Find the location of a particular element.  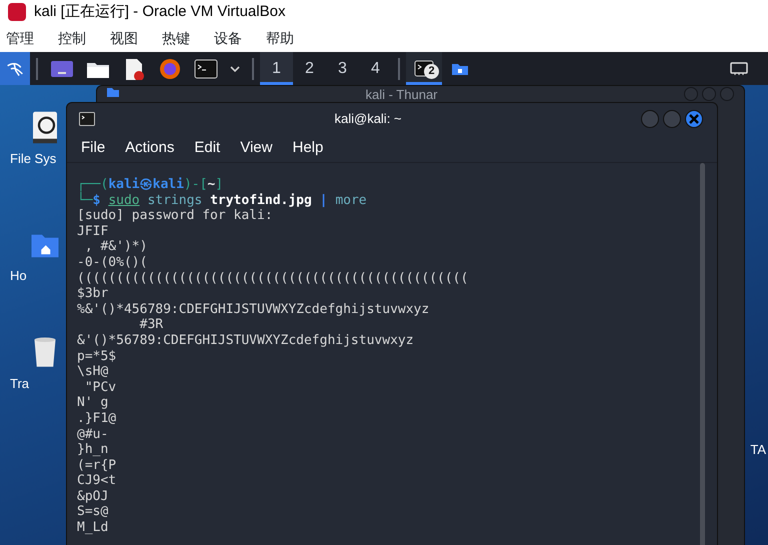

output-line: , #&')*) is located at coordinates (116, 247).